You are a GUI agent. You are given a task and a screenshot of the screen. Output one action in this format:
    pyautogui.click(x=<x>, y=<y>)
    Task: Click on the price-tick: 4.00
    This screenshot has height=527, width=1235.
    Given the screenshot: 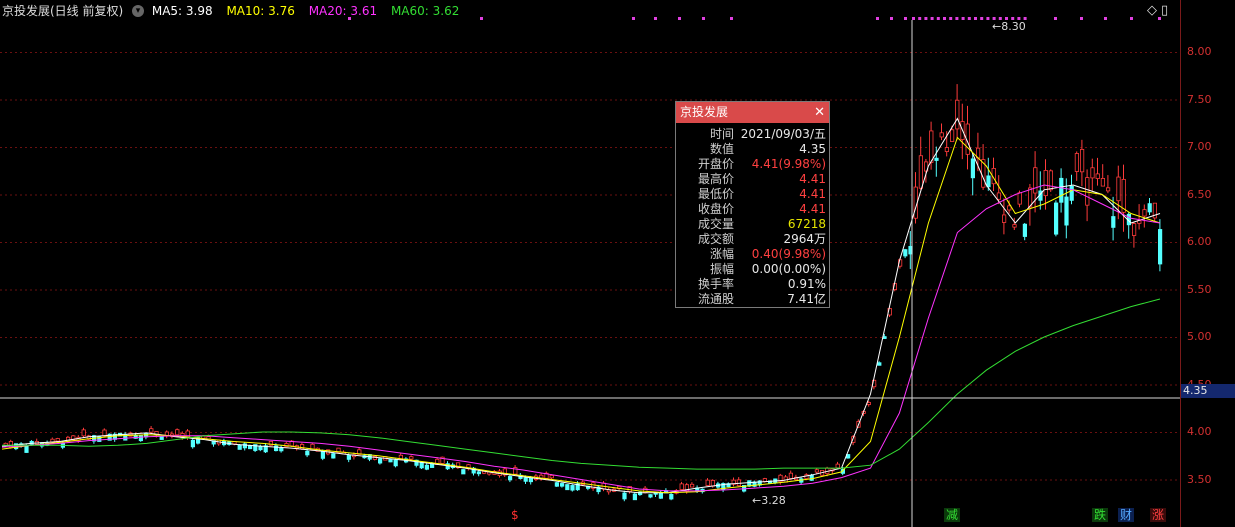 What is the action you would take?
    pyautogui.click(x=1199, y=431)
    